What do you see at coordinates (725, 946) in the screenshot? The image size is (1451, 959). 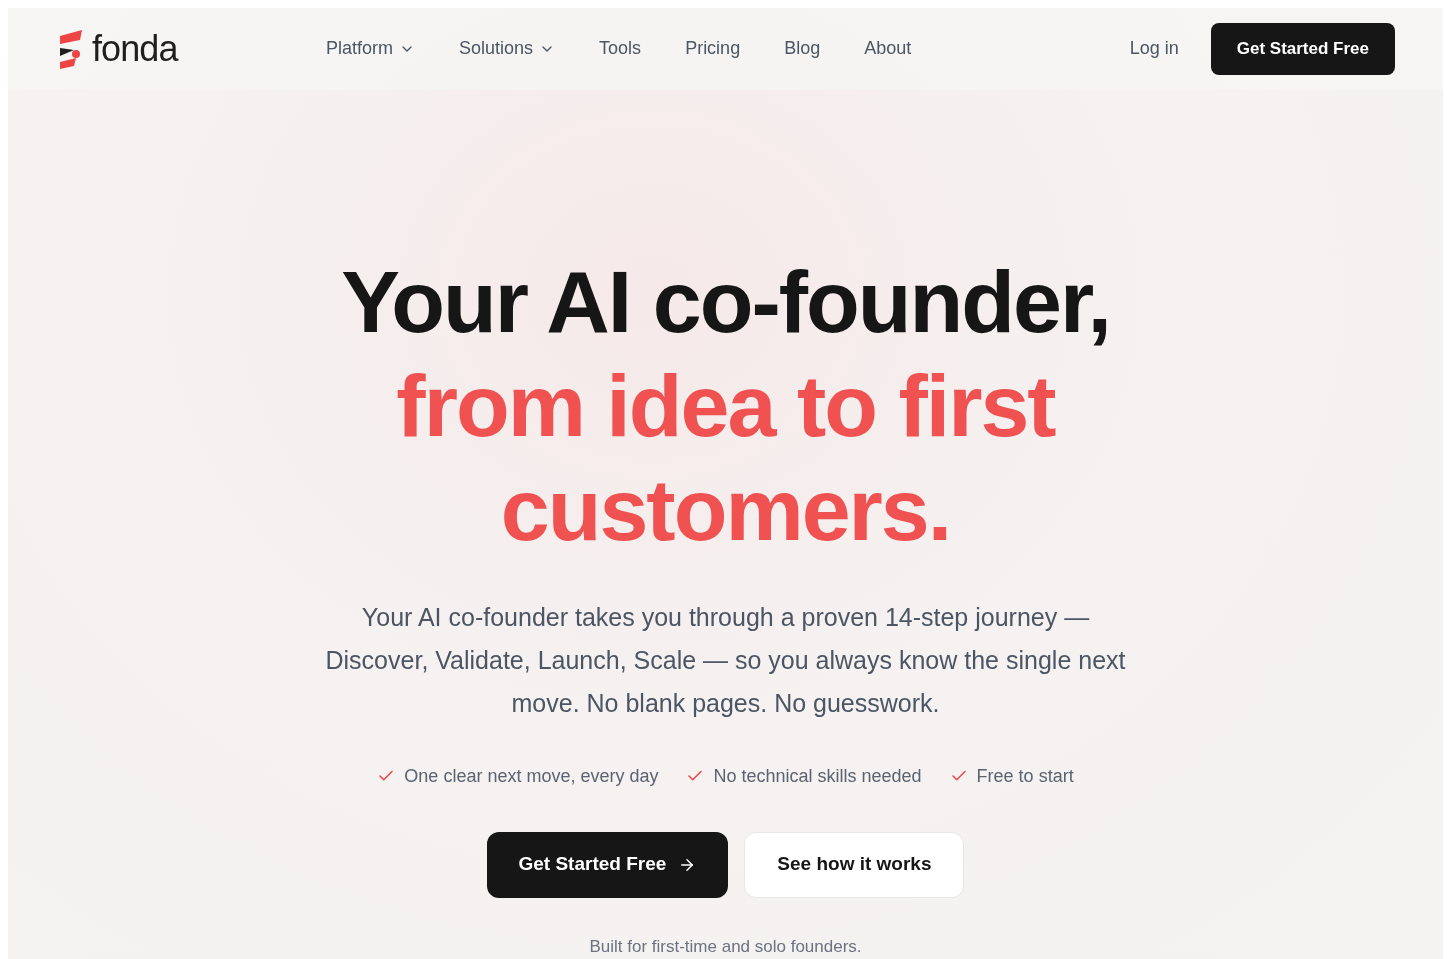 I see `footnote: Built for first-time and solo founders.` at bounding box center [725, 946].